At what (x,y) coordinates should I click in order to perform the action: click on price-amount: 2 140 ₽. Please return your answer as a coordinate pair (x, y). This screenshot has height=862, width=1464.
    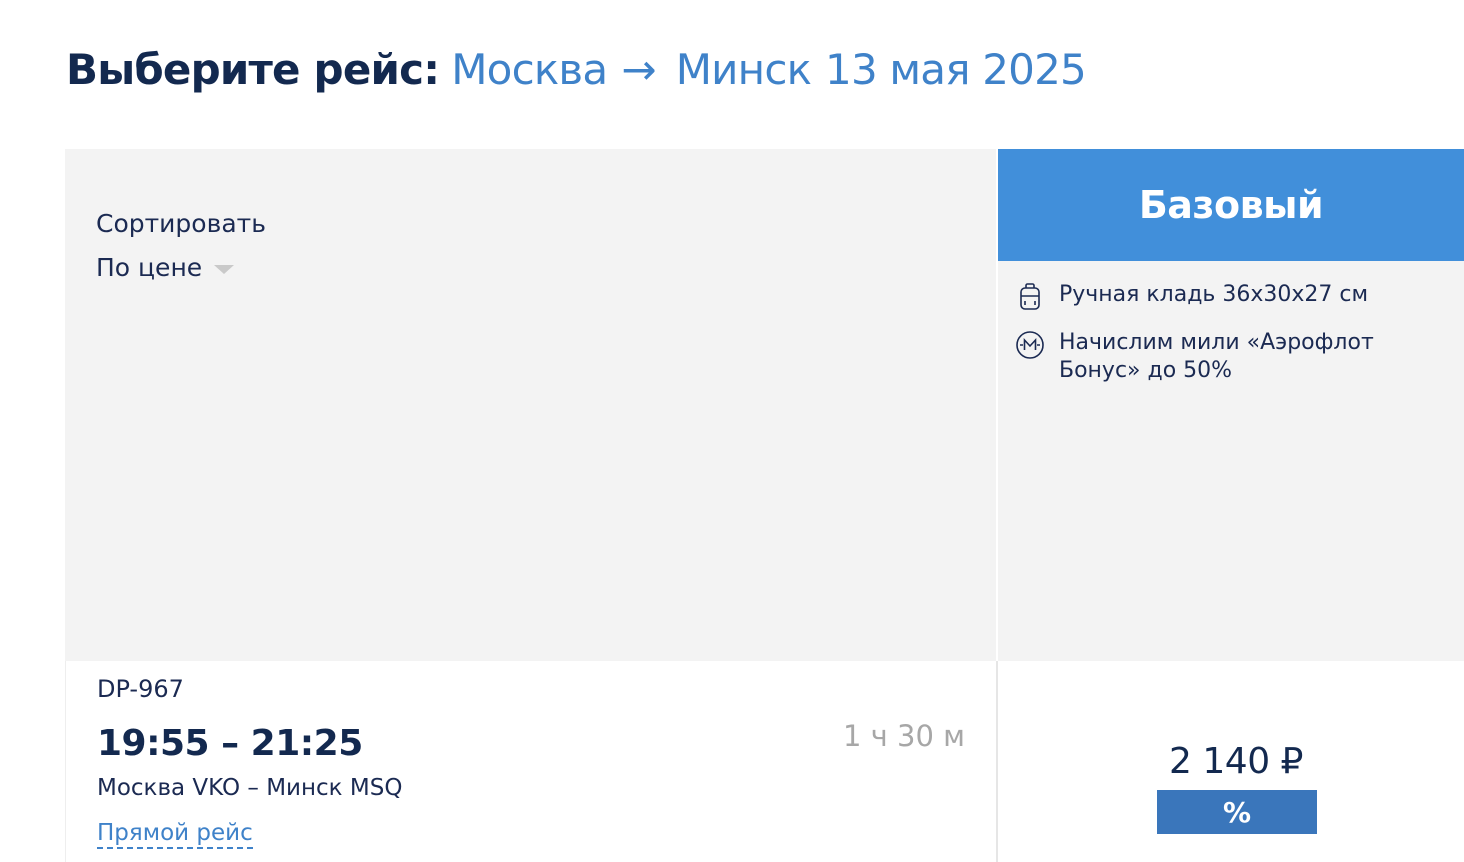
    Looking at the image, I should click on (1236, 761).